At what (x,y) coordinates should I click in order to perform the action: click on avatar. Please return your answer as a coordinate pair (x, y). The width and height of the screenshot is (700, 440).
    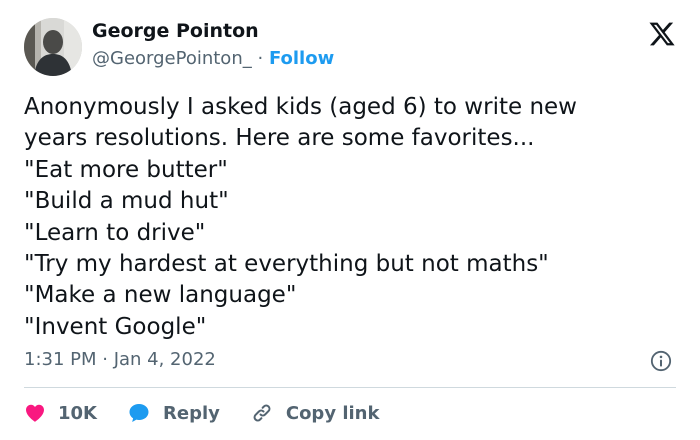
    Looking at the image, I should click on (53, 47).